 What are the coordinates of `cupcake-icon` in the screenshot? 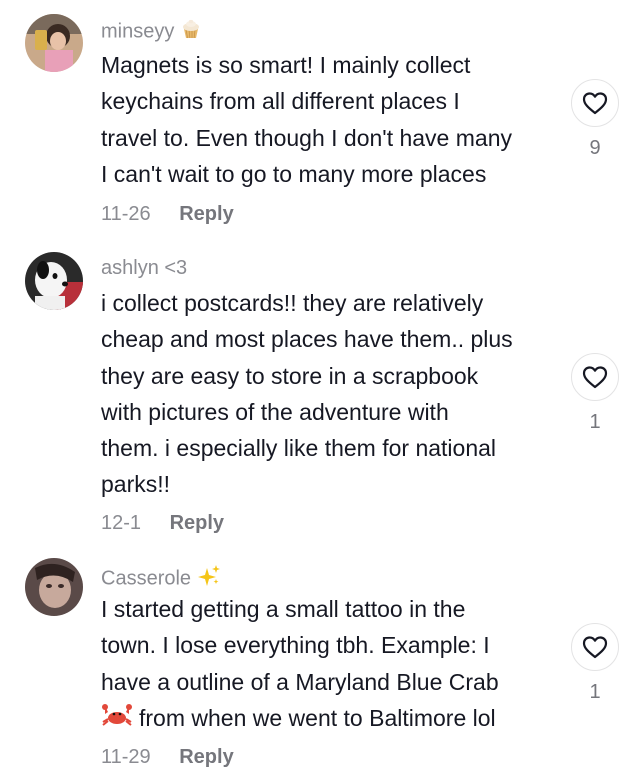 It's located at (191, 32).